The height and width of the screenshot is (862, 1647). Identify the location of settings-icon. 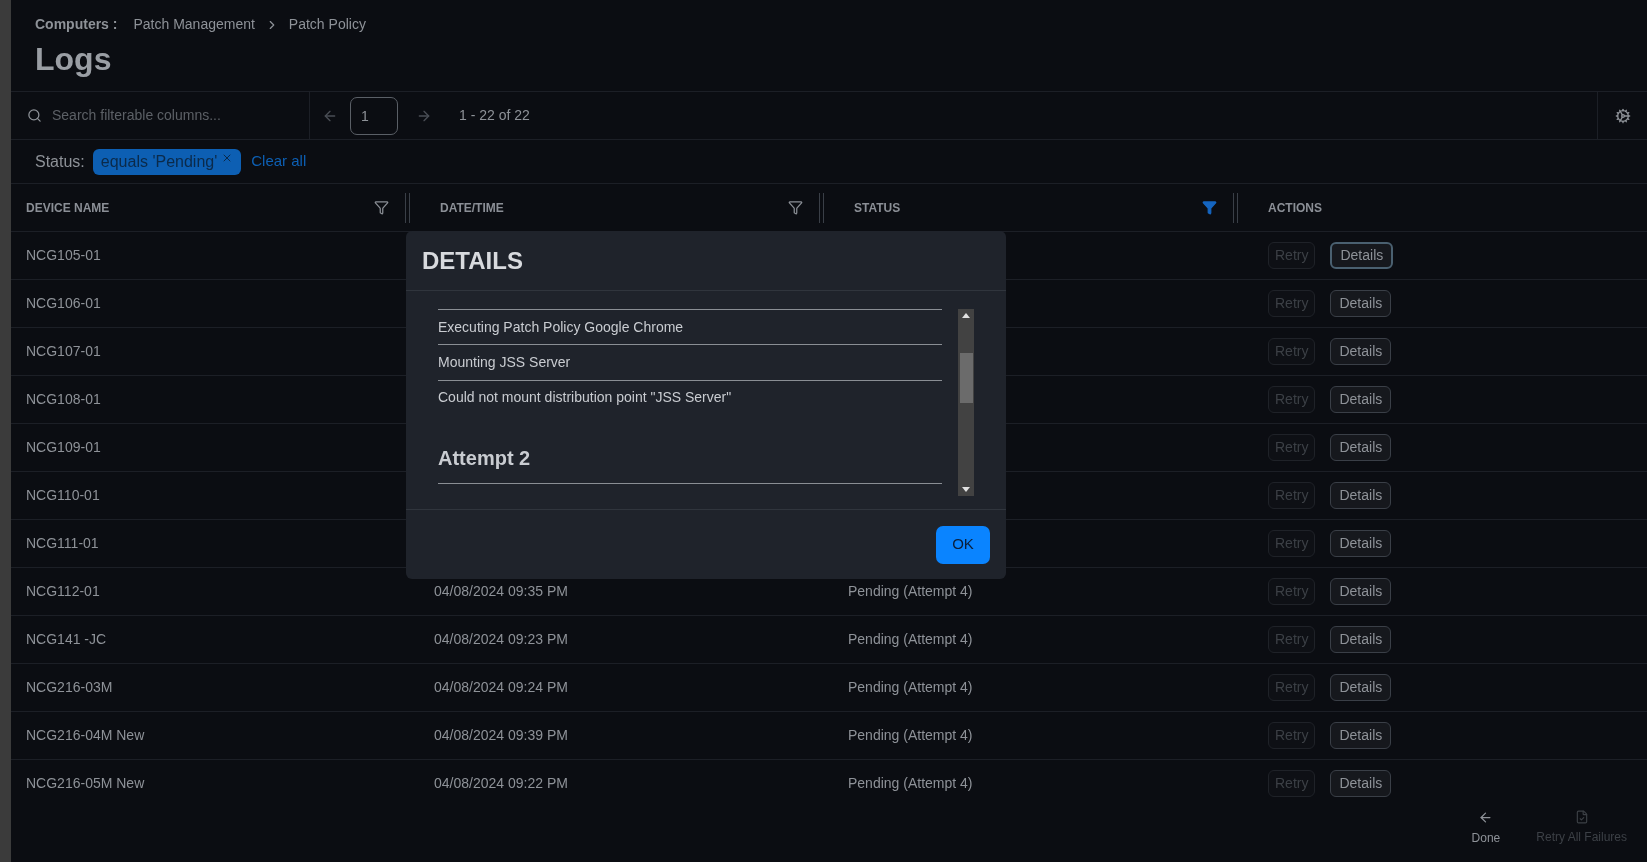
(1622, 115).